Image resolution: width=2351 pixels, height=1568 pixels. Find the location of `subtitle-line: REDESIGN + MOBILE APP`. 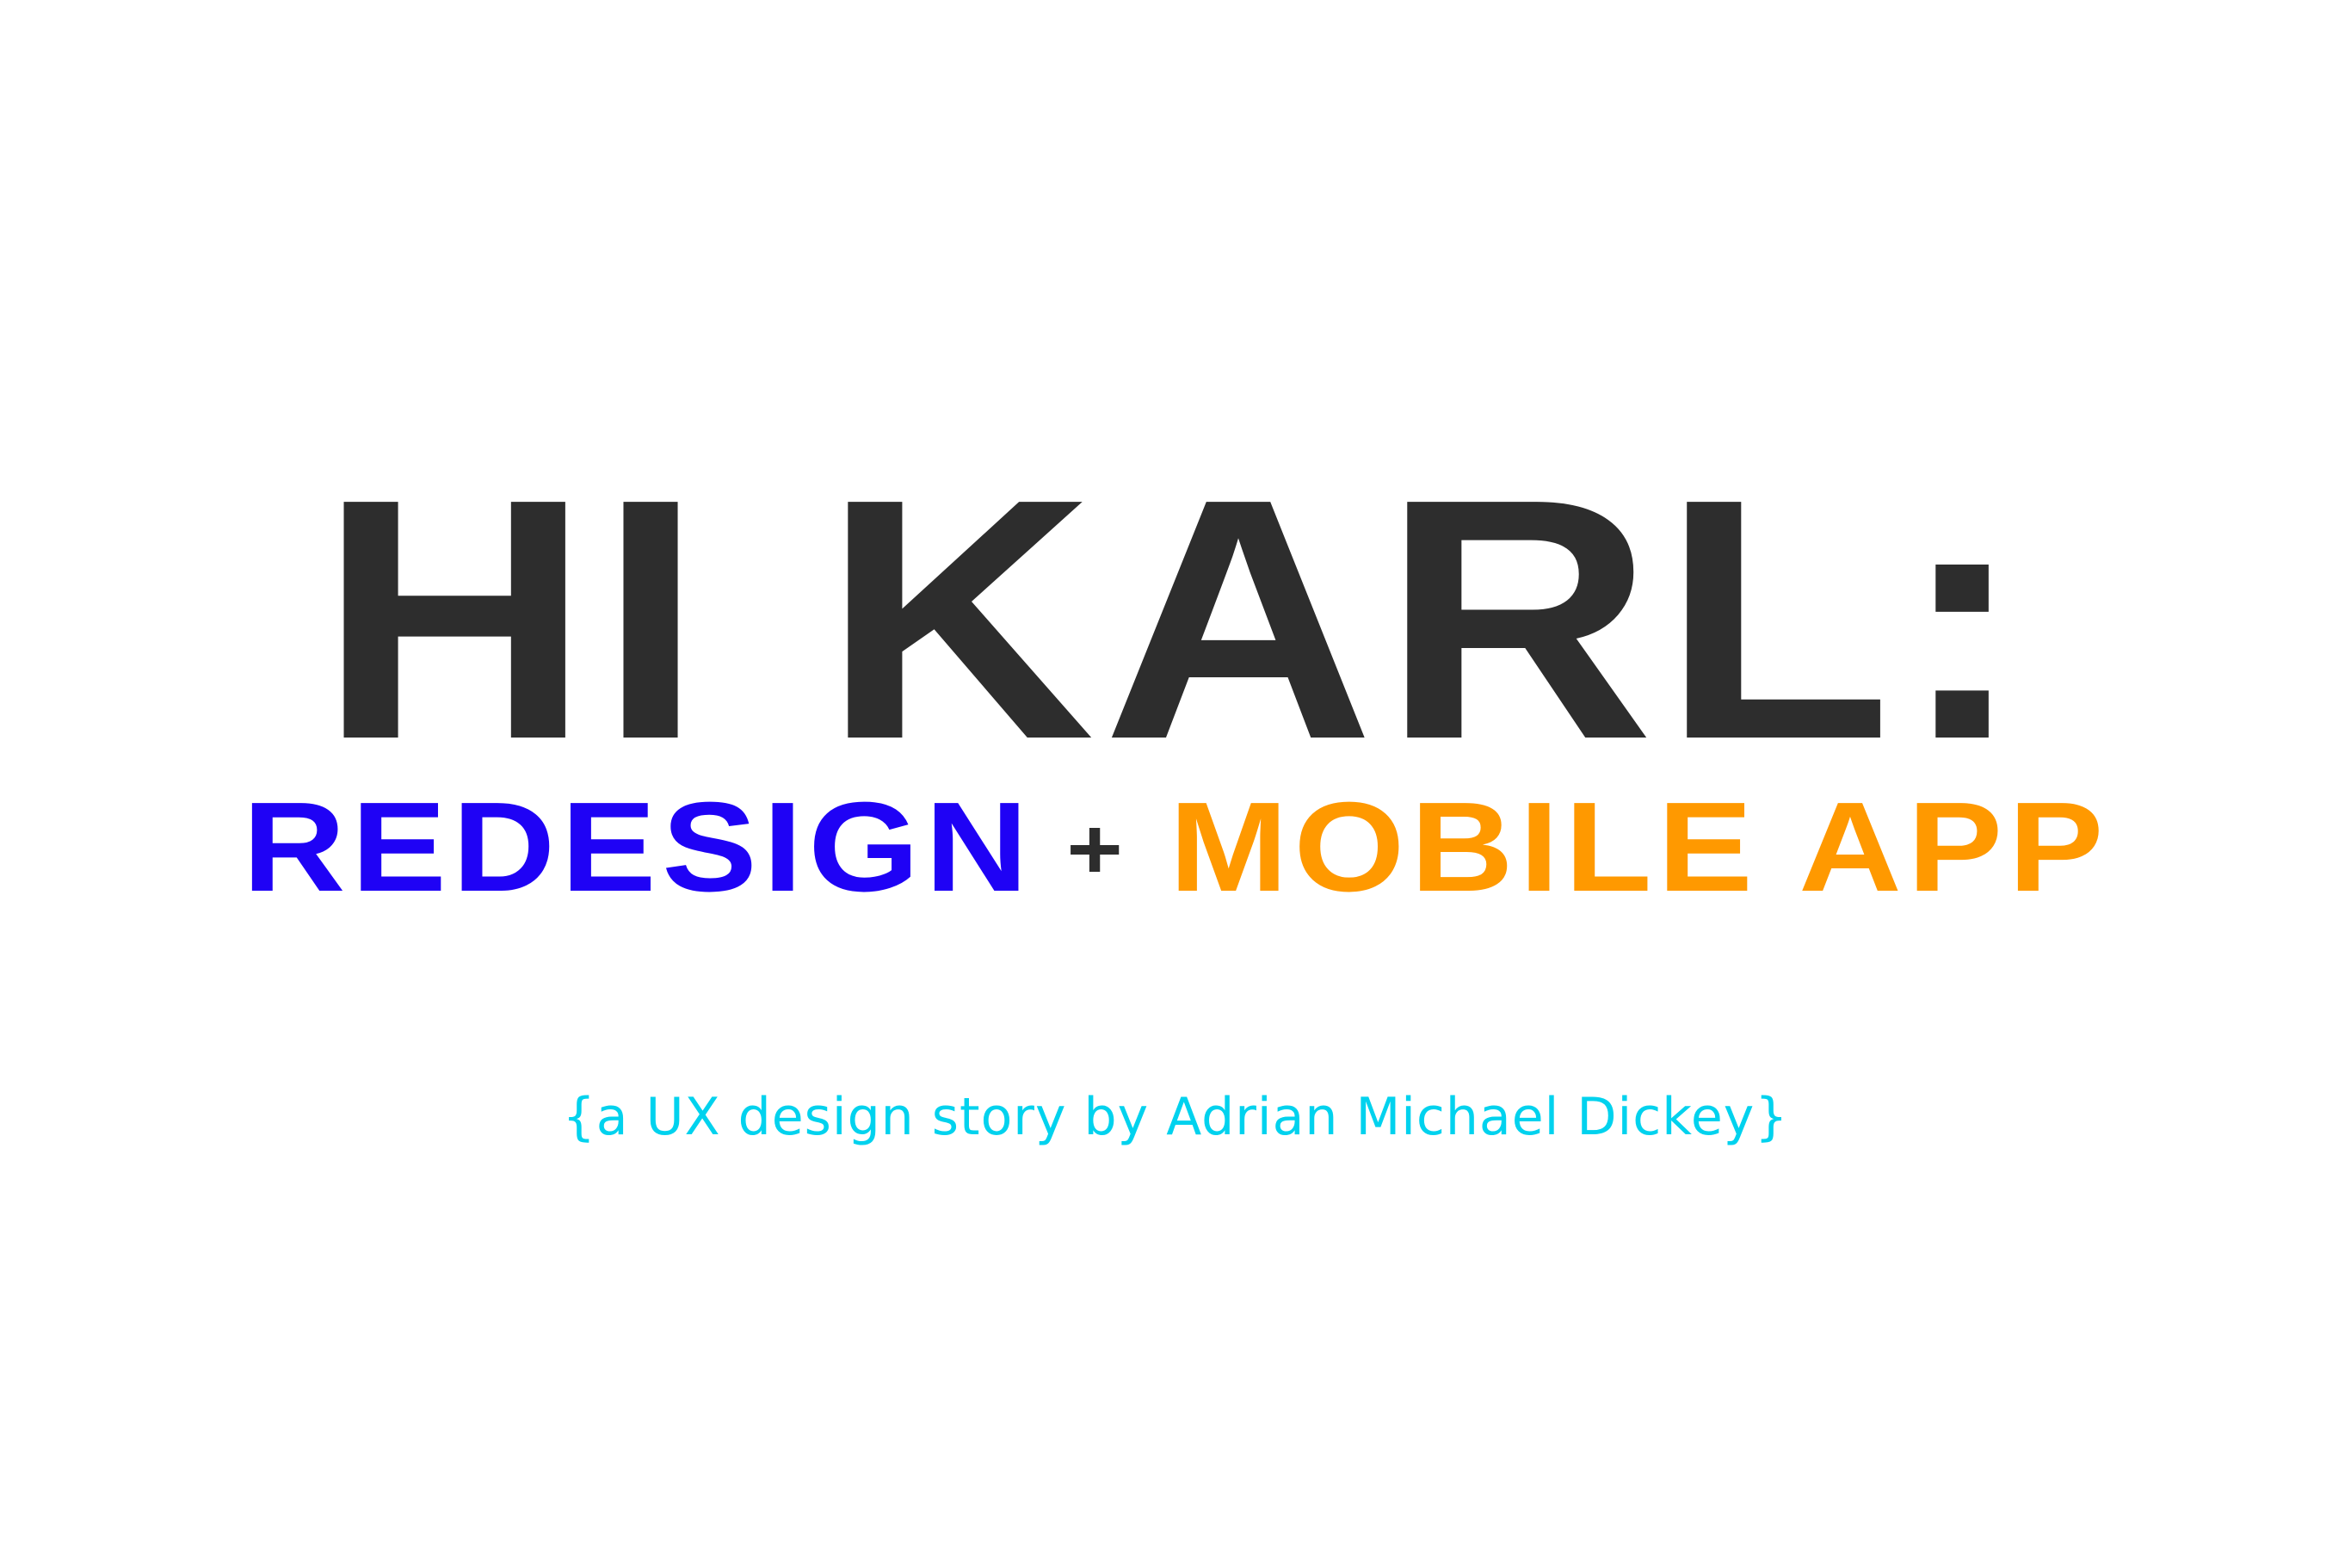

subtitle-line: REDESIGN + MOBILE APP is located at coordinates (1175, 848).